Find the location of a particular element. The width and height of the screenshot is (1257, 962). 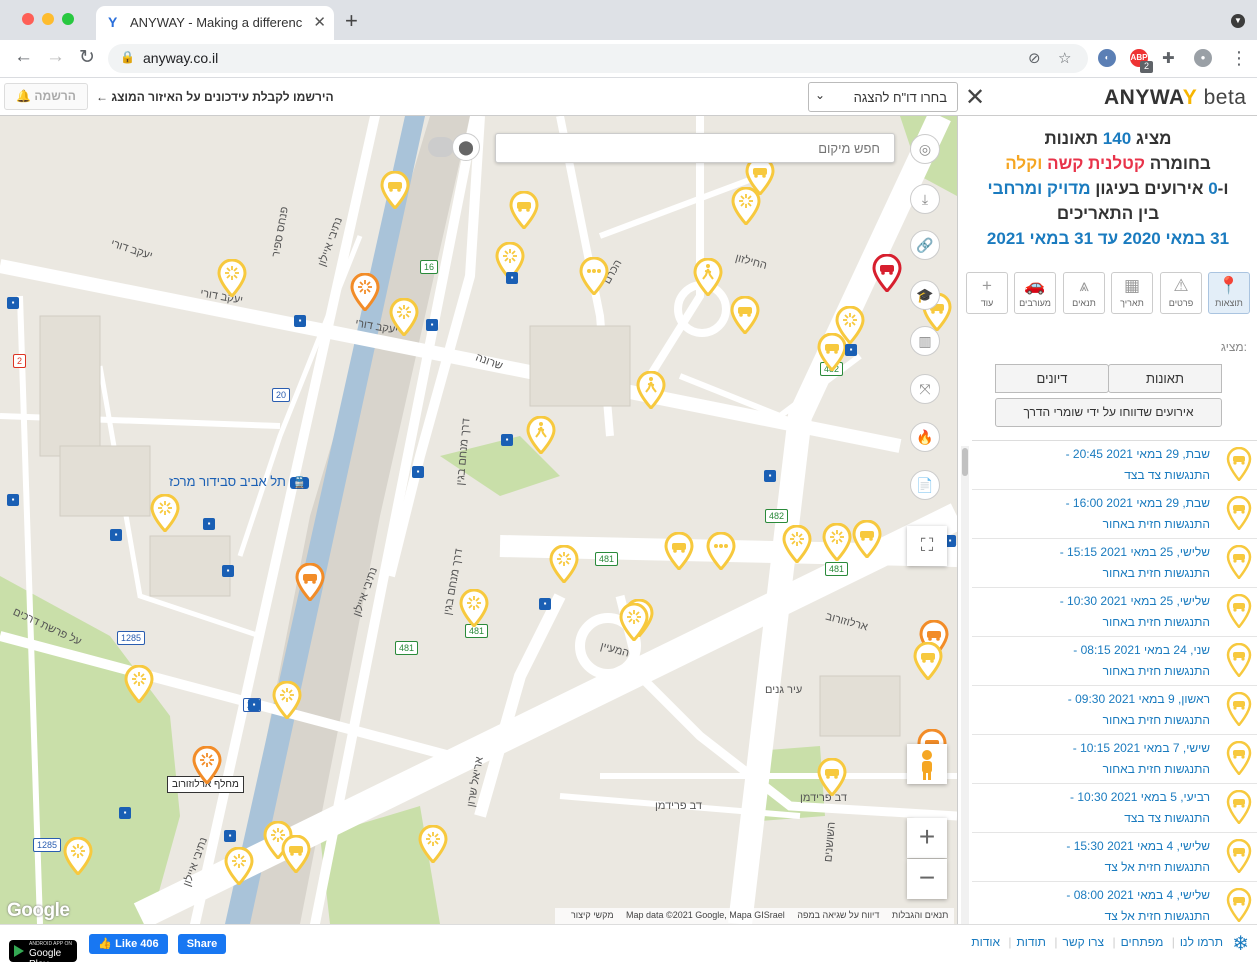

donate-link: תרמו לנו is located at coordinates (1201, 942).